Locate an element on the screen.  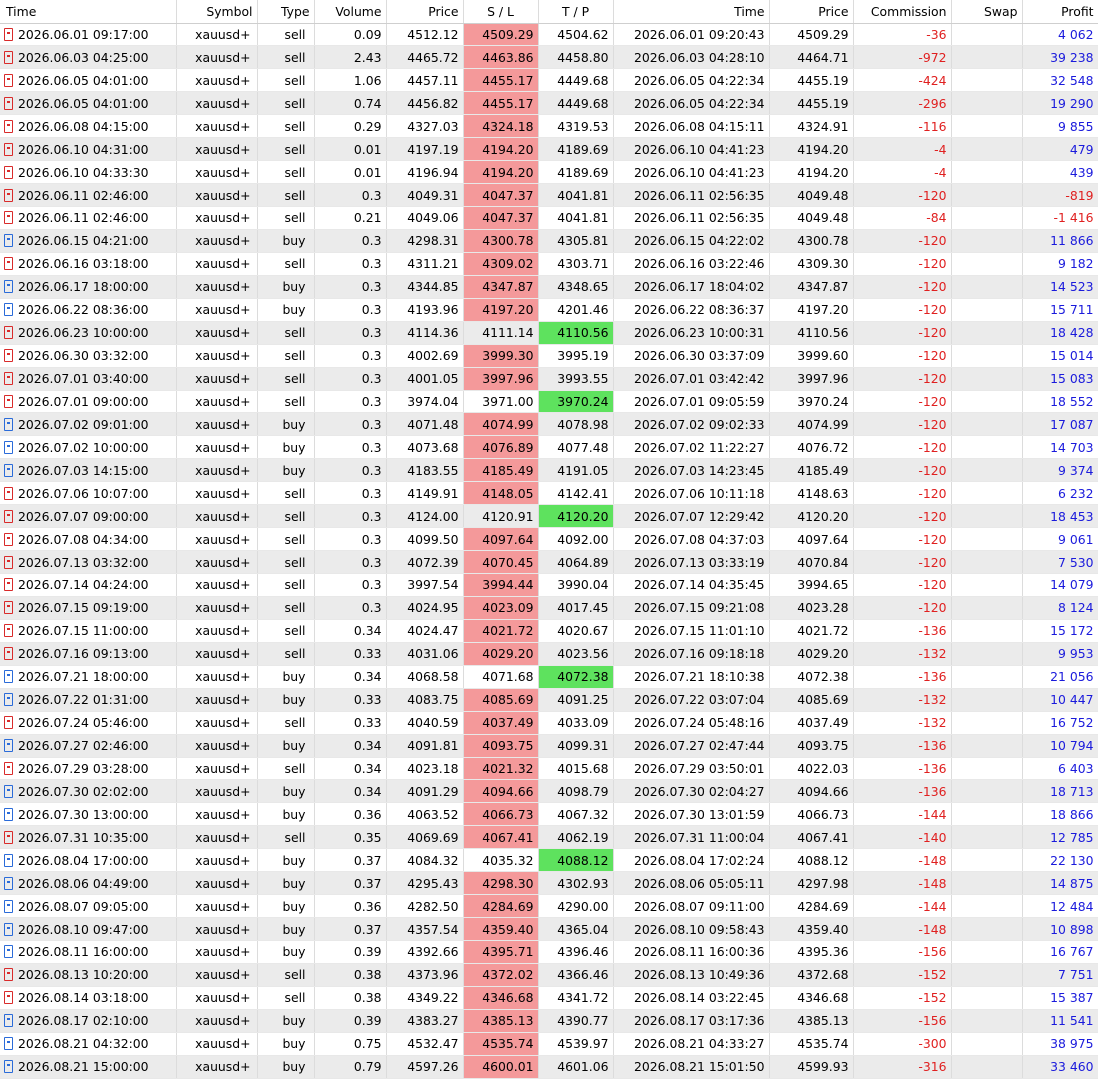
cell-open-price: 4295.43 is located at coordinates (425, 883).